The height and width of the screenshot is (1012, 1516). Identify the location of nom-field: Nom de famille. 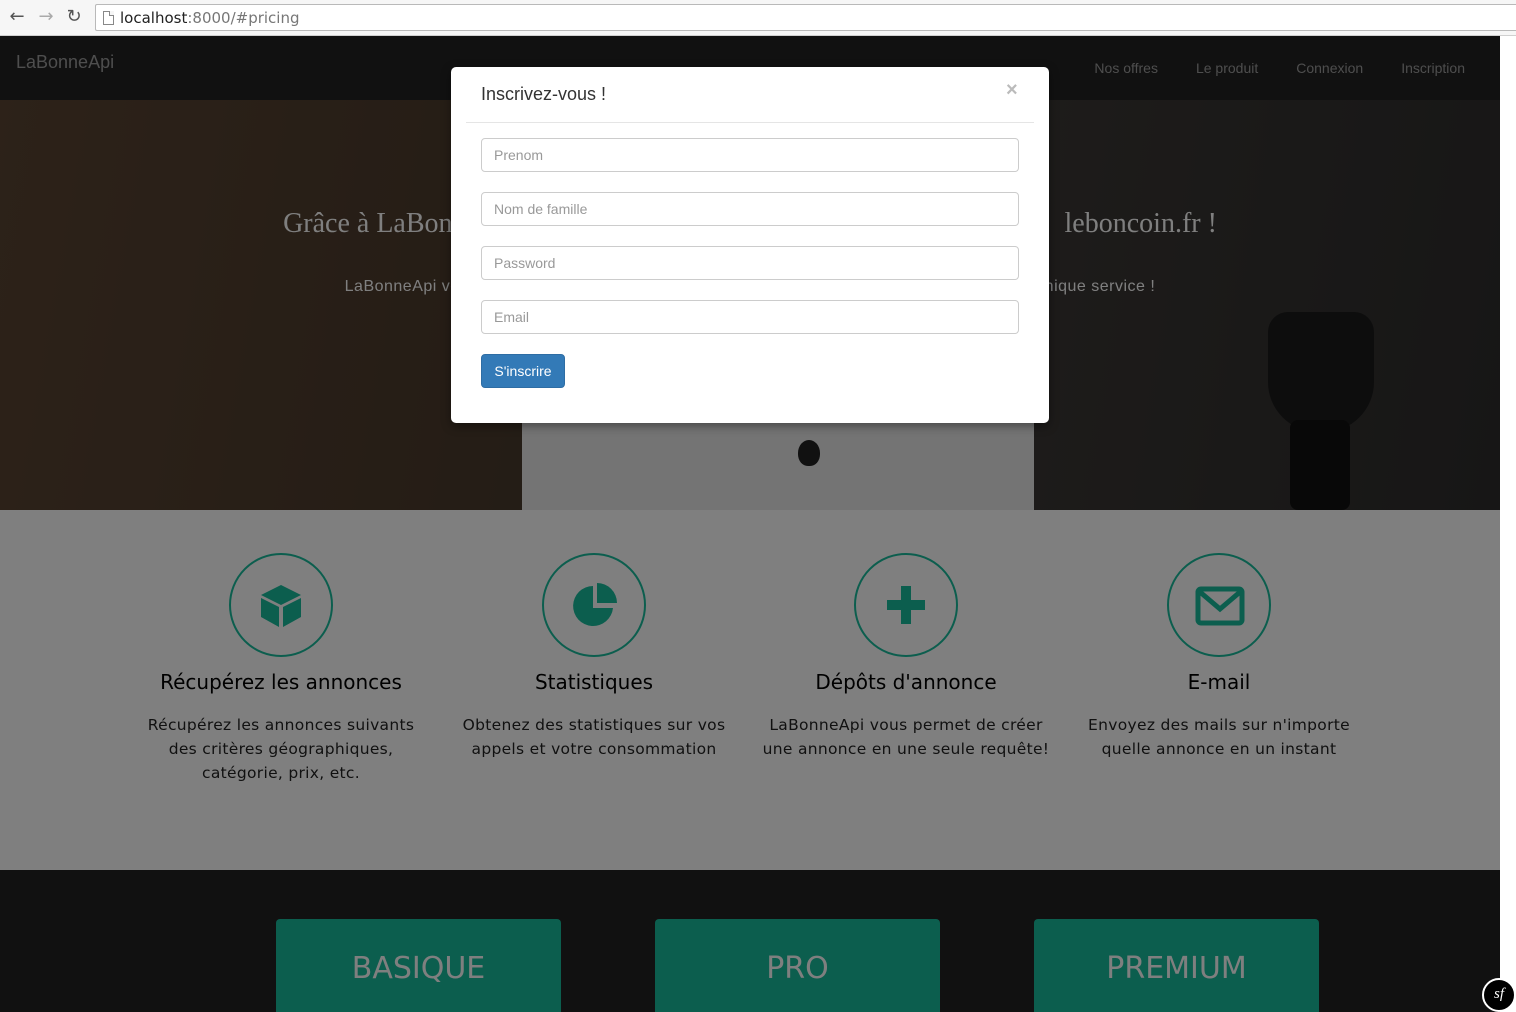
(750, 209).